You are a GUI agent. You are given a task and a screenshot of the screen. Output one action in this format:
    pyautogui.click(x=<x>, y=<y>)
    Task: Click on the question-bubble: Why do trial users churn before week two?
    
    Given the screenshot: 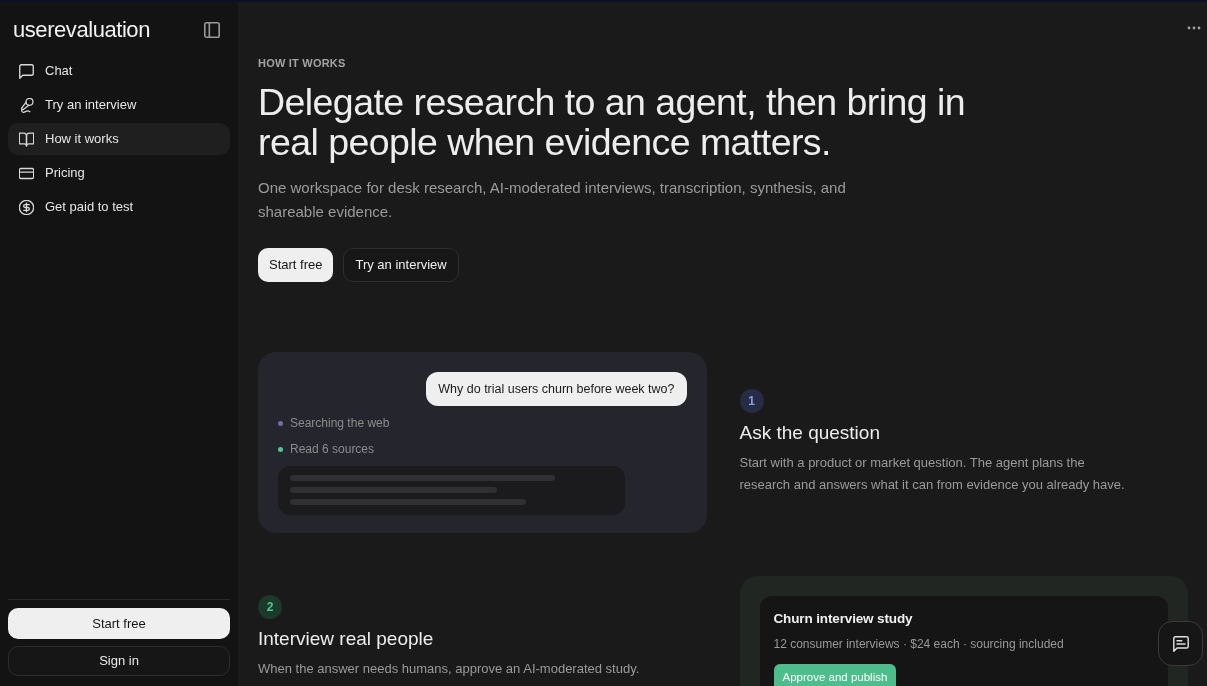 What is the action you would take?
    pyautogui.click(x=556, y=389)
    